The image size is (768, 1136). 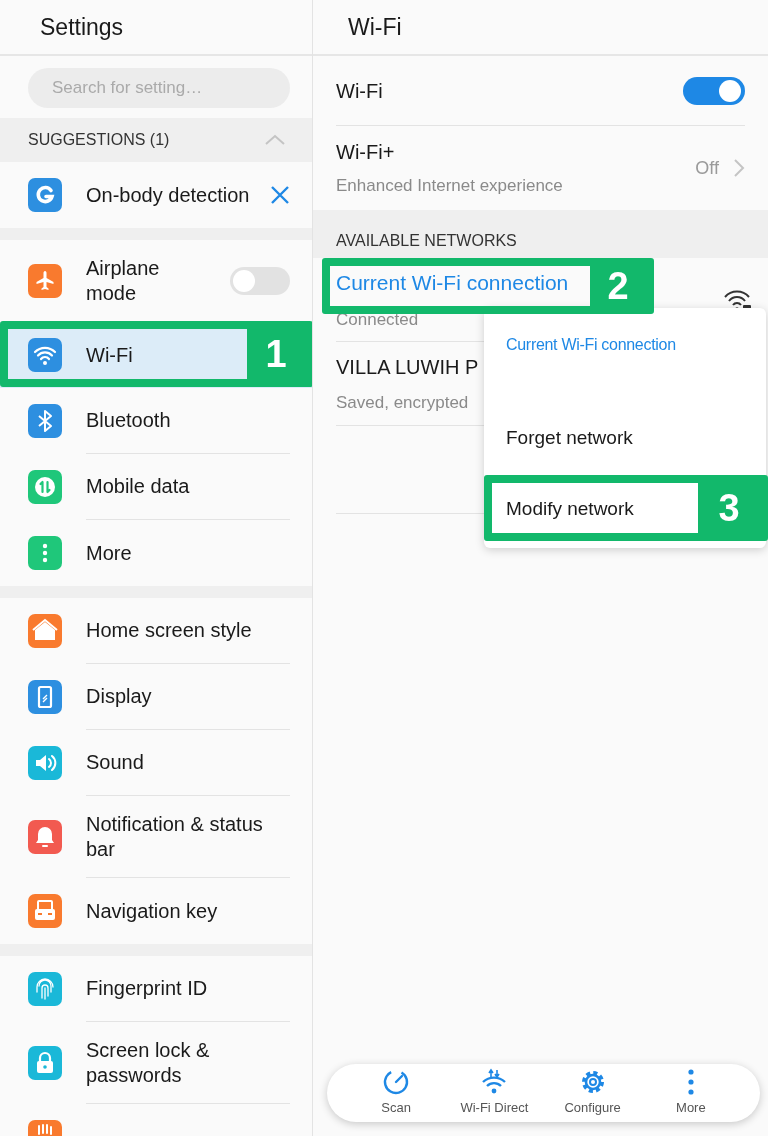 What do you see at coordinates (156, 355) in the screenshot?
I see `list-item: Wi-Fi 1` at bounding box center [156, 355].